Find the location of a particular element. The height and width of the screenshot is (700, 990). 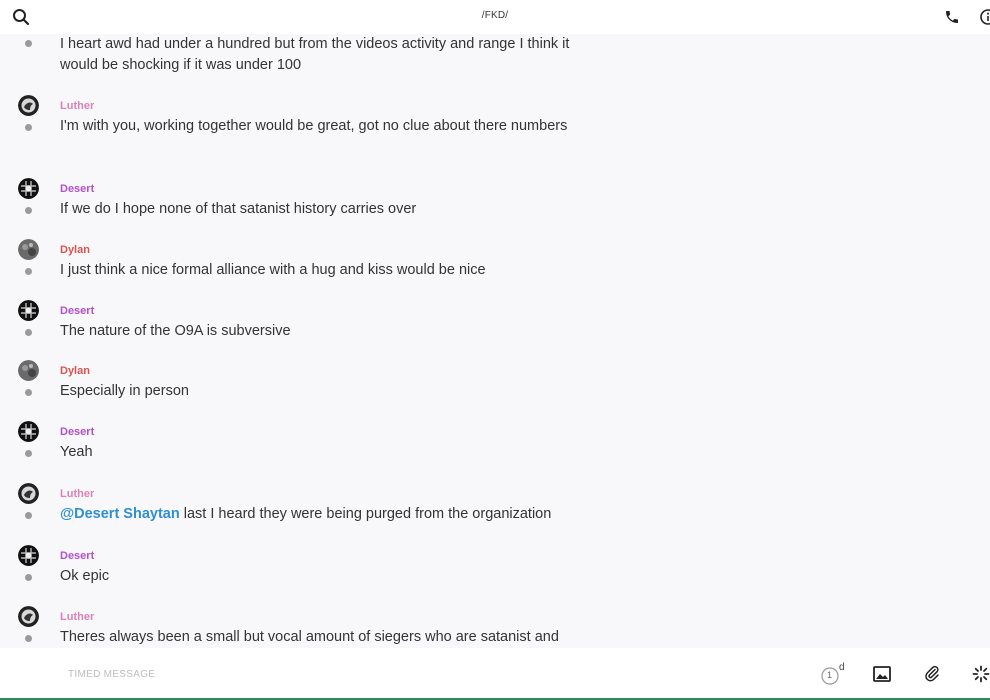

timer-count: 1 is located at coordinates (830, 675).